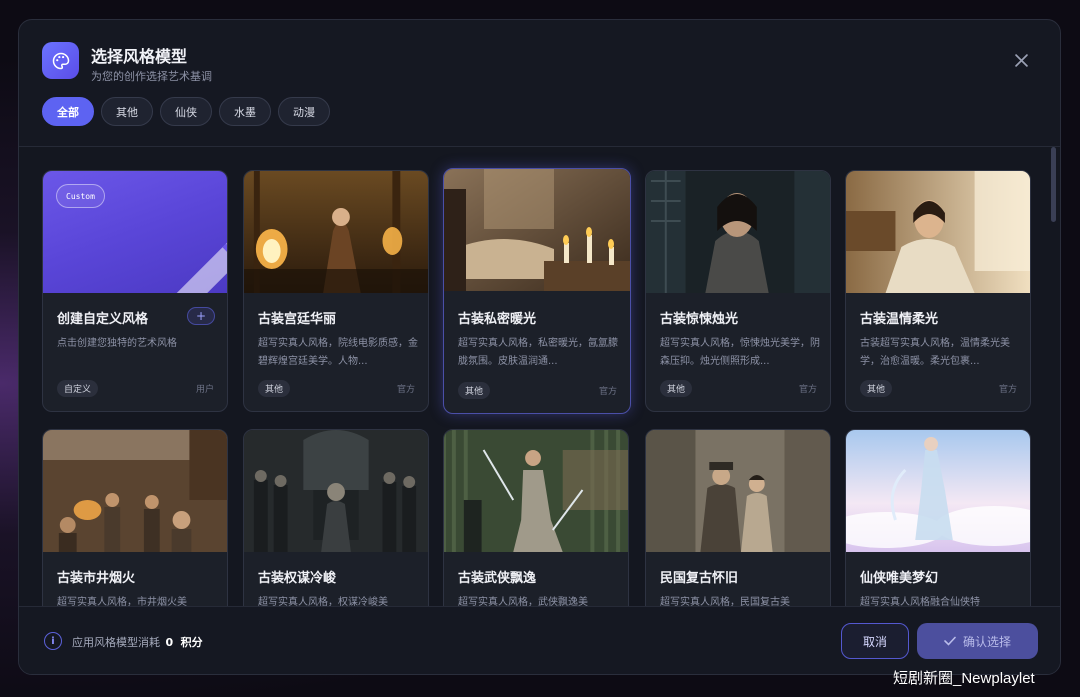 This screenshot has width=1080, height=697. I want to click on cost-value: 0, so click(169, 642).